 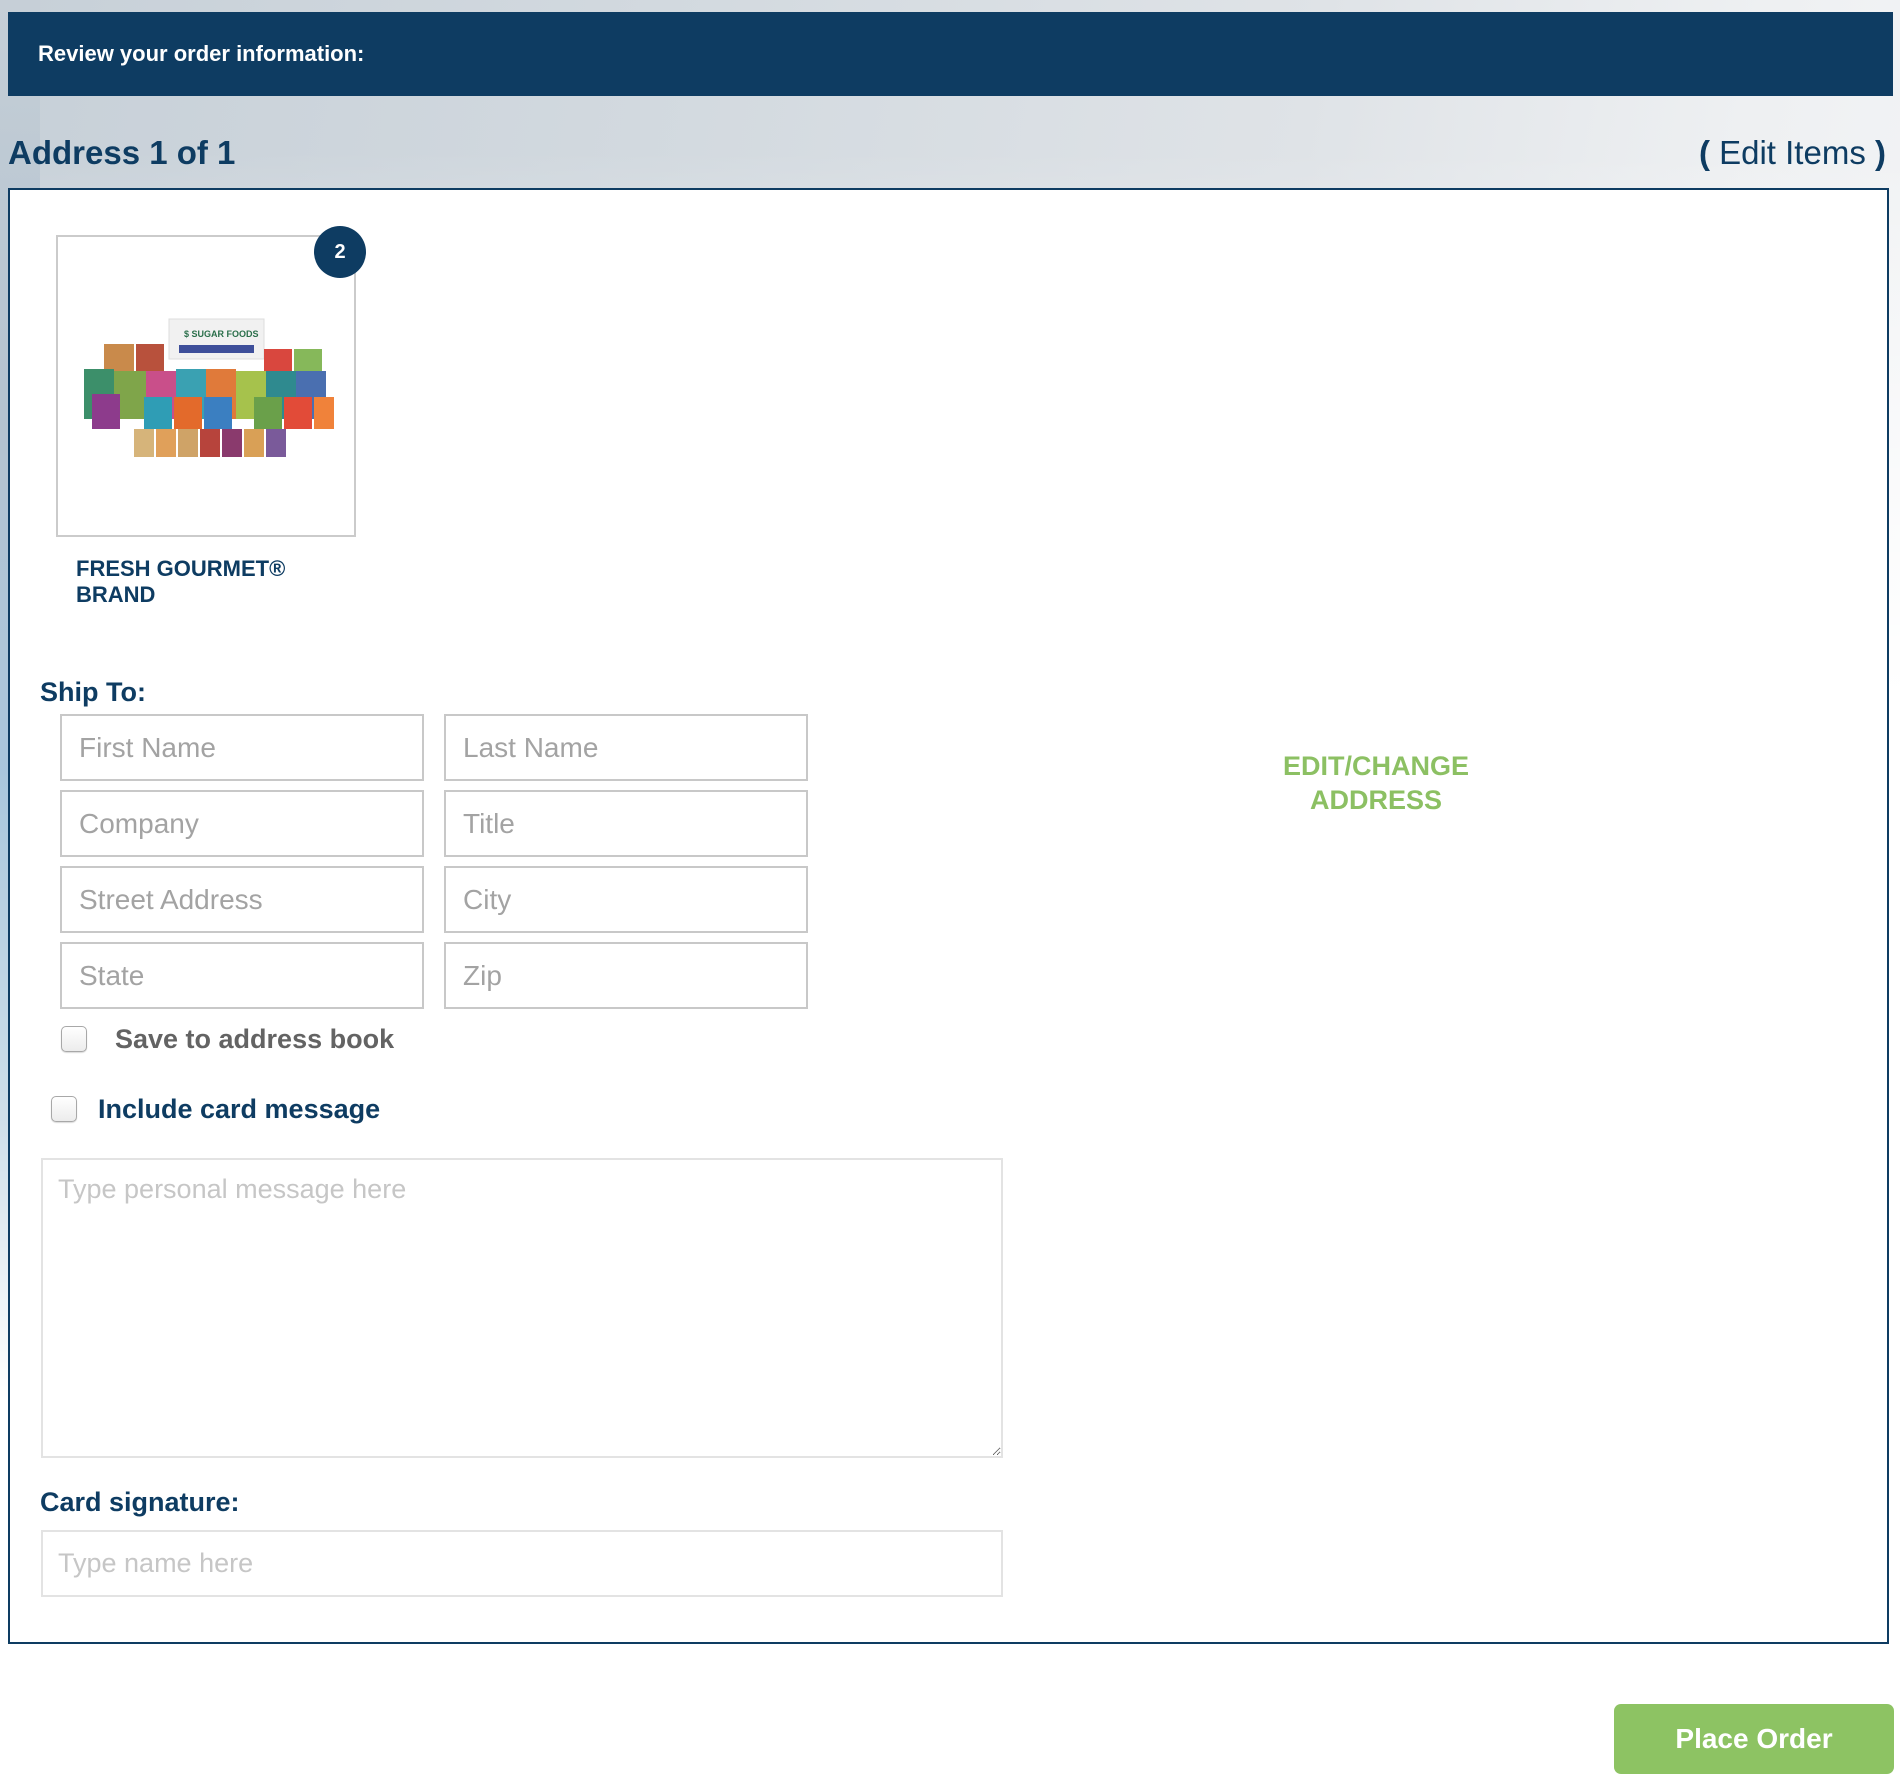 What do you see at coordinates (221, 334) in the screenshot?
I see `svg-text: $ SUGAR FOODS` at bounding box center [221, 334].